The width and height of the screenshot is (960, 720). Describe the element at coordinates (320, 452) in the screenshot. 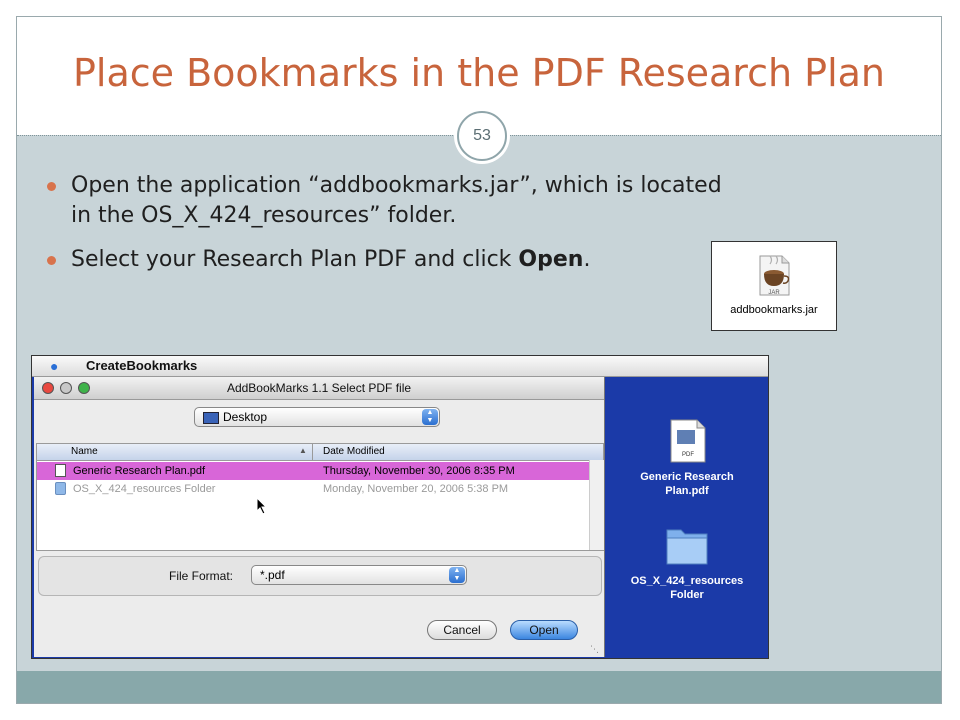

I see `file-list-header: Name ▲ Date Modified` at that location.